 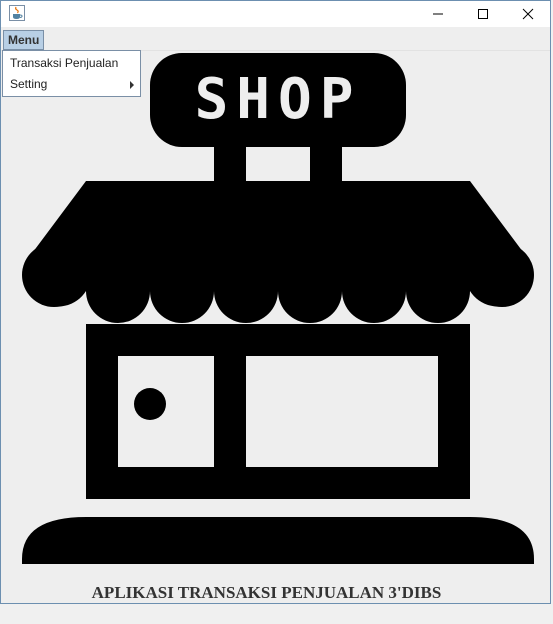 What do you see at coordinates (342, 411) in the screenshot?
I see `store-window` at bounding box center [342, 411].